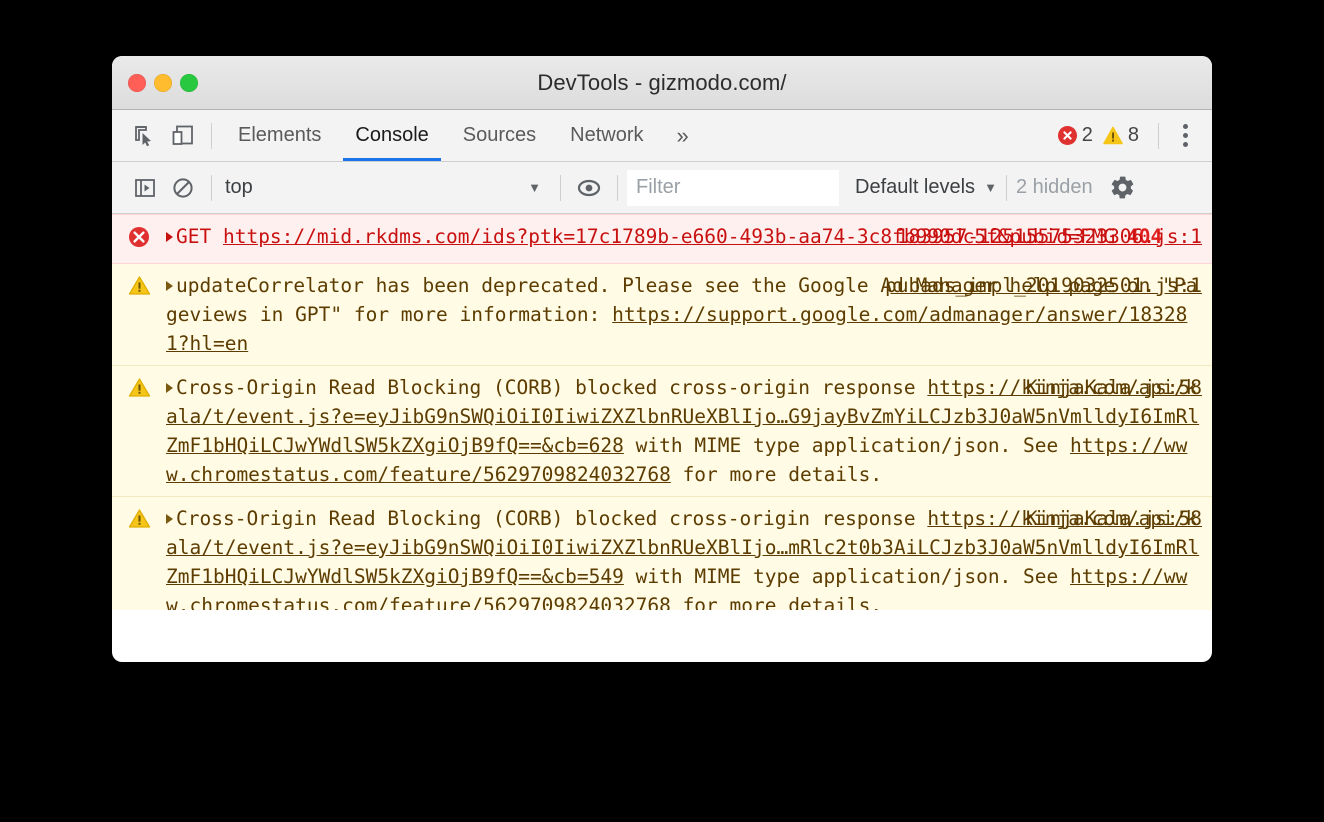 The image size is (1324, 822). I want to click on window-titlebar: DevTools - gizmodo.com/, so click(662, 83).